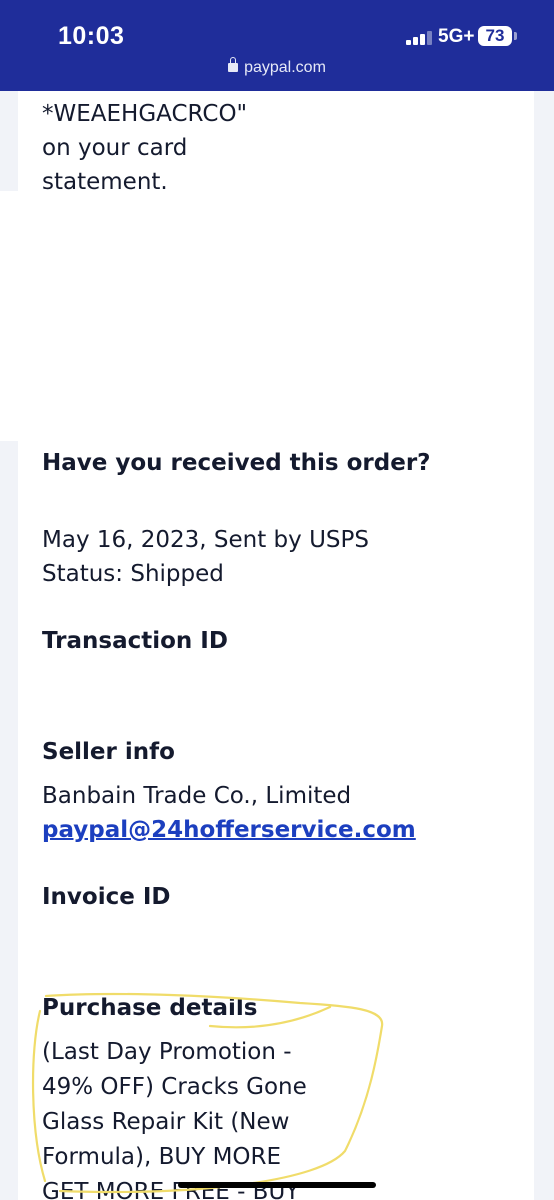 Image resolution: width=554 pixels, height=1200 pixels. Describe the element at coordinates (229, 830) in the screenshot. I see `seller-email-link: paypal@24hofferservice.com` at that location.